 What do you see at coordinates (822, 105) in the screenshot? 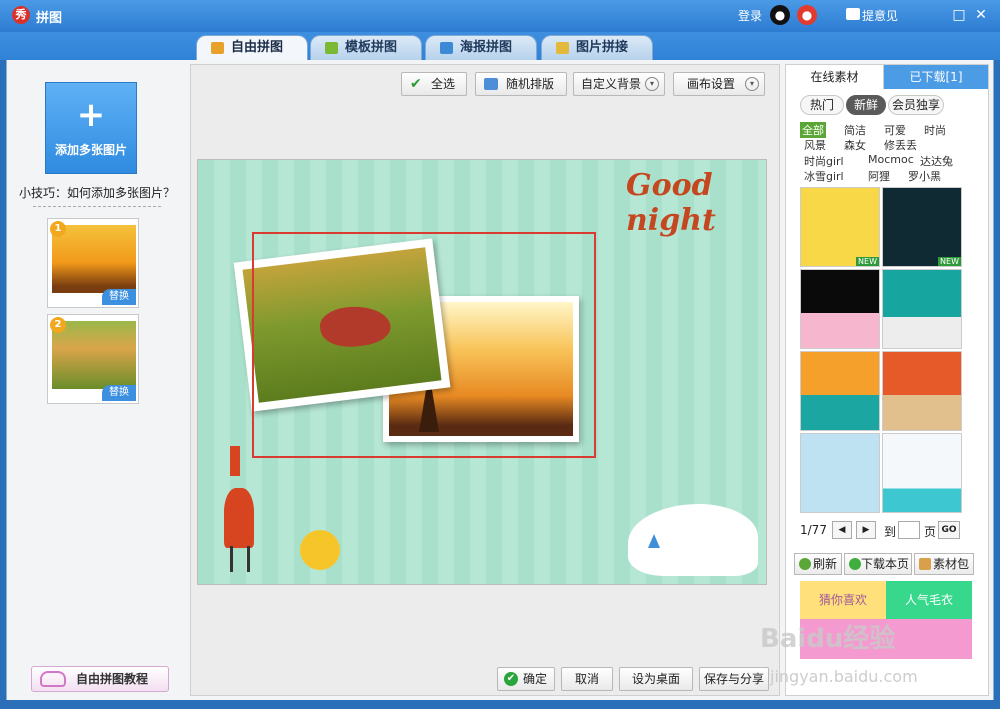
I see `filter-hot: 热门` at bounding box center [822, 105].